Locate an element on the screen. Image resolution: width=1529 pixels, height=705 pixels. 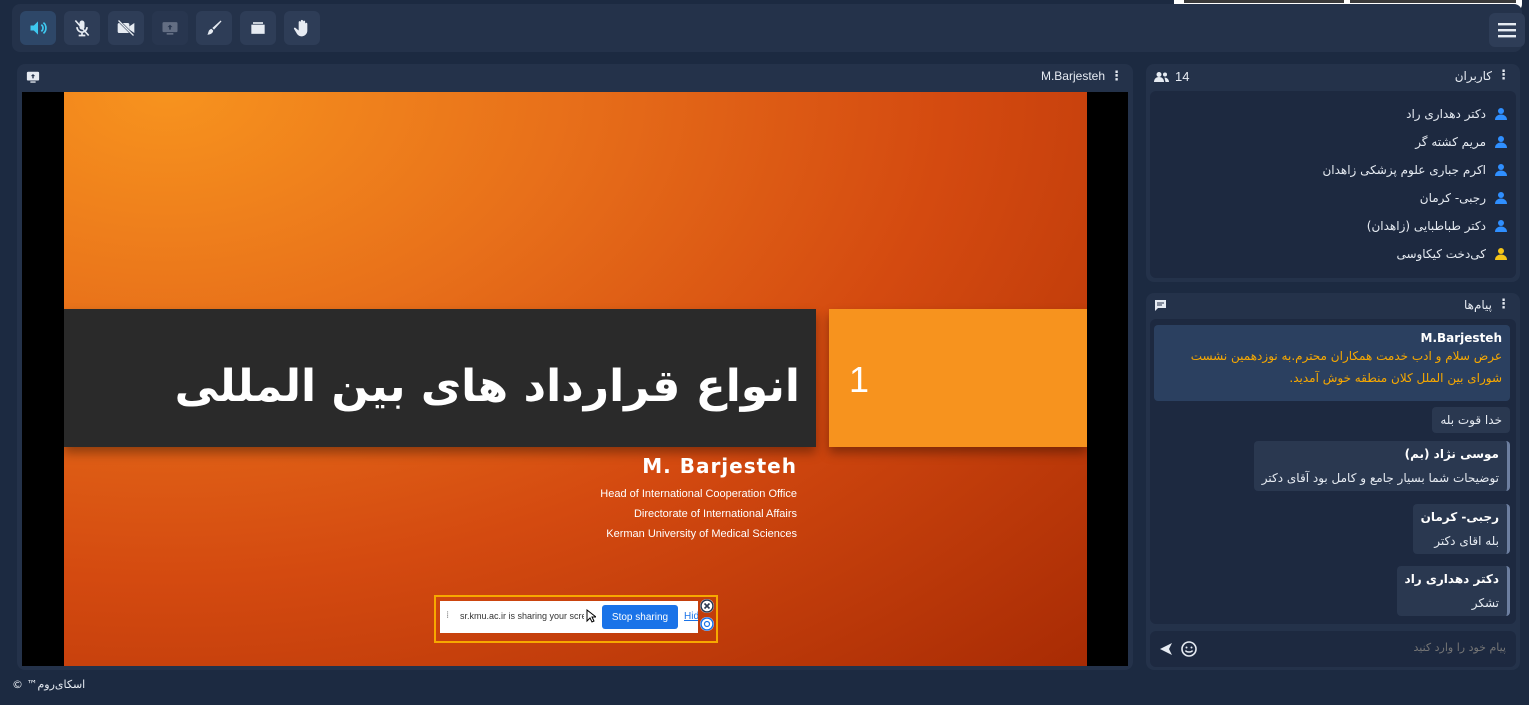
speaker-button is located at coordinates (38, 28).